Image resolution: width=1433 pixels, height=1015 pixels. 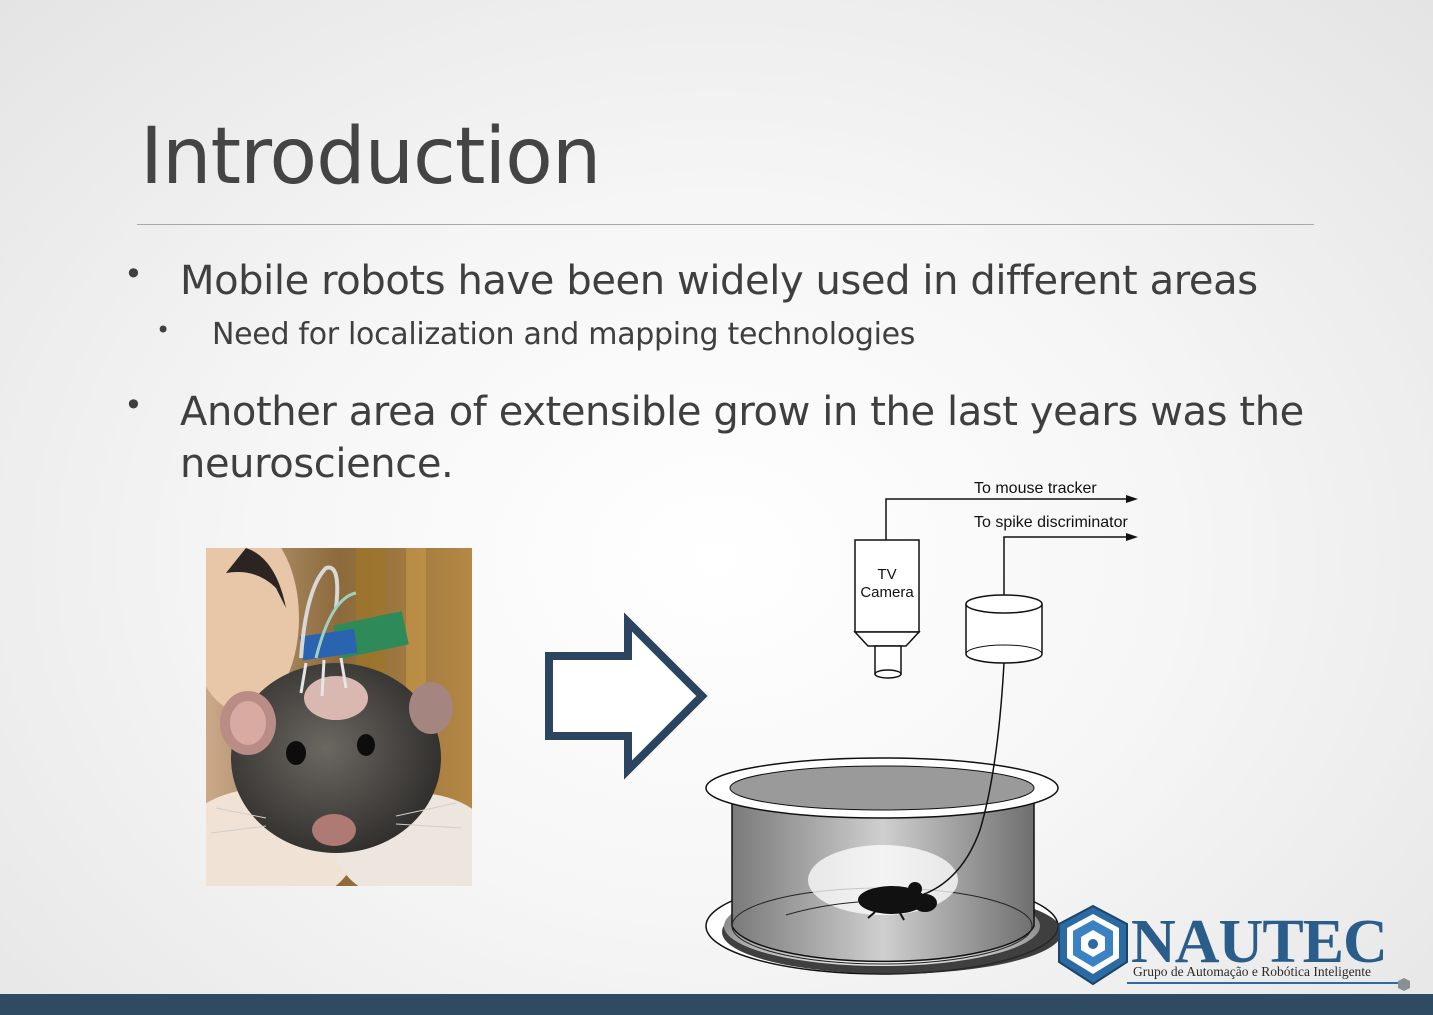 I want to click on rat-with-implant-photo, so click(x=339, y=717).